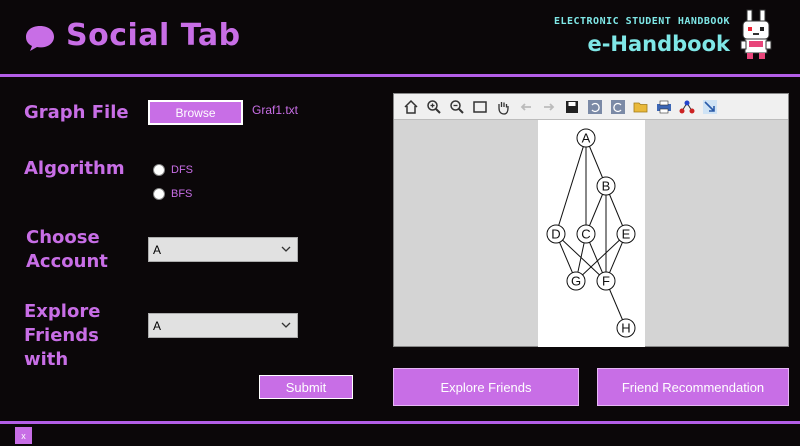 The width and height of the screenshot is (800, 446). Describe the element at coordinates (76, 112) in the screenshot. I see `graph-file-label: Graph File` at that location.